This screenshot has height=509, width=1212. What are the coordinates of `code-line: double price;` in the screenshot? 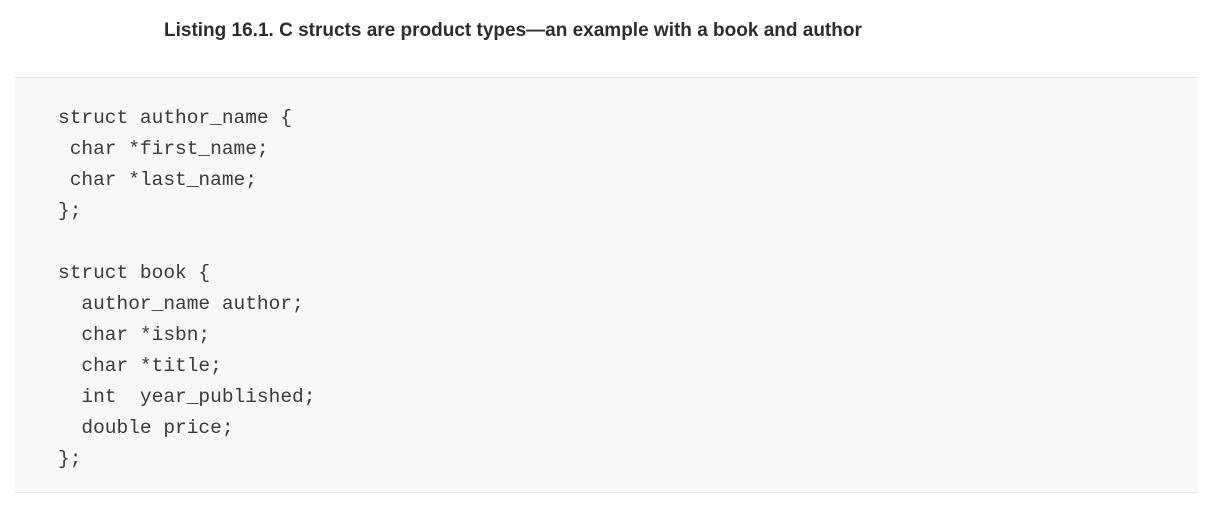 It's located at (146, 428).